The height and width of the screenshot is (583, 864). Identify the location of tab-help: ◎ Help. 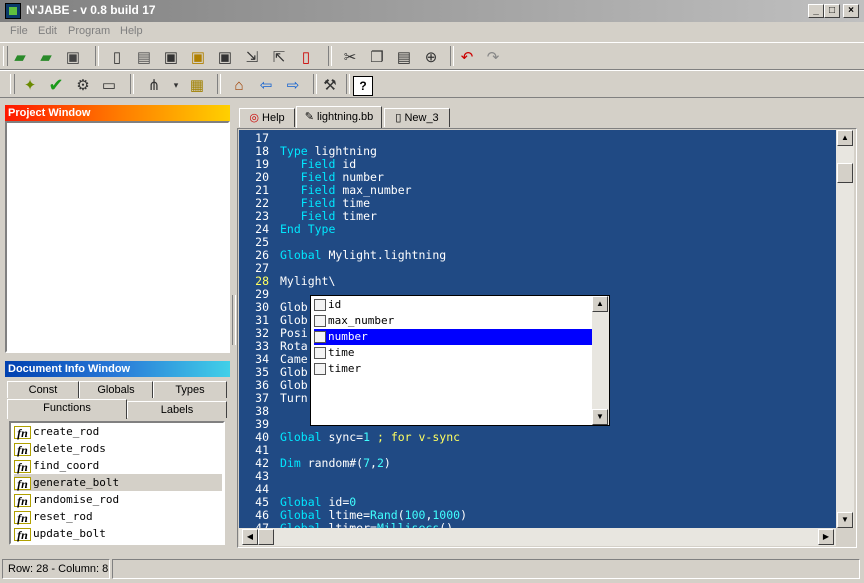
(267, 117).